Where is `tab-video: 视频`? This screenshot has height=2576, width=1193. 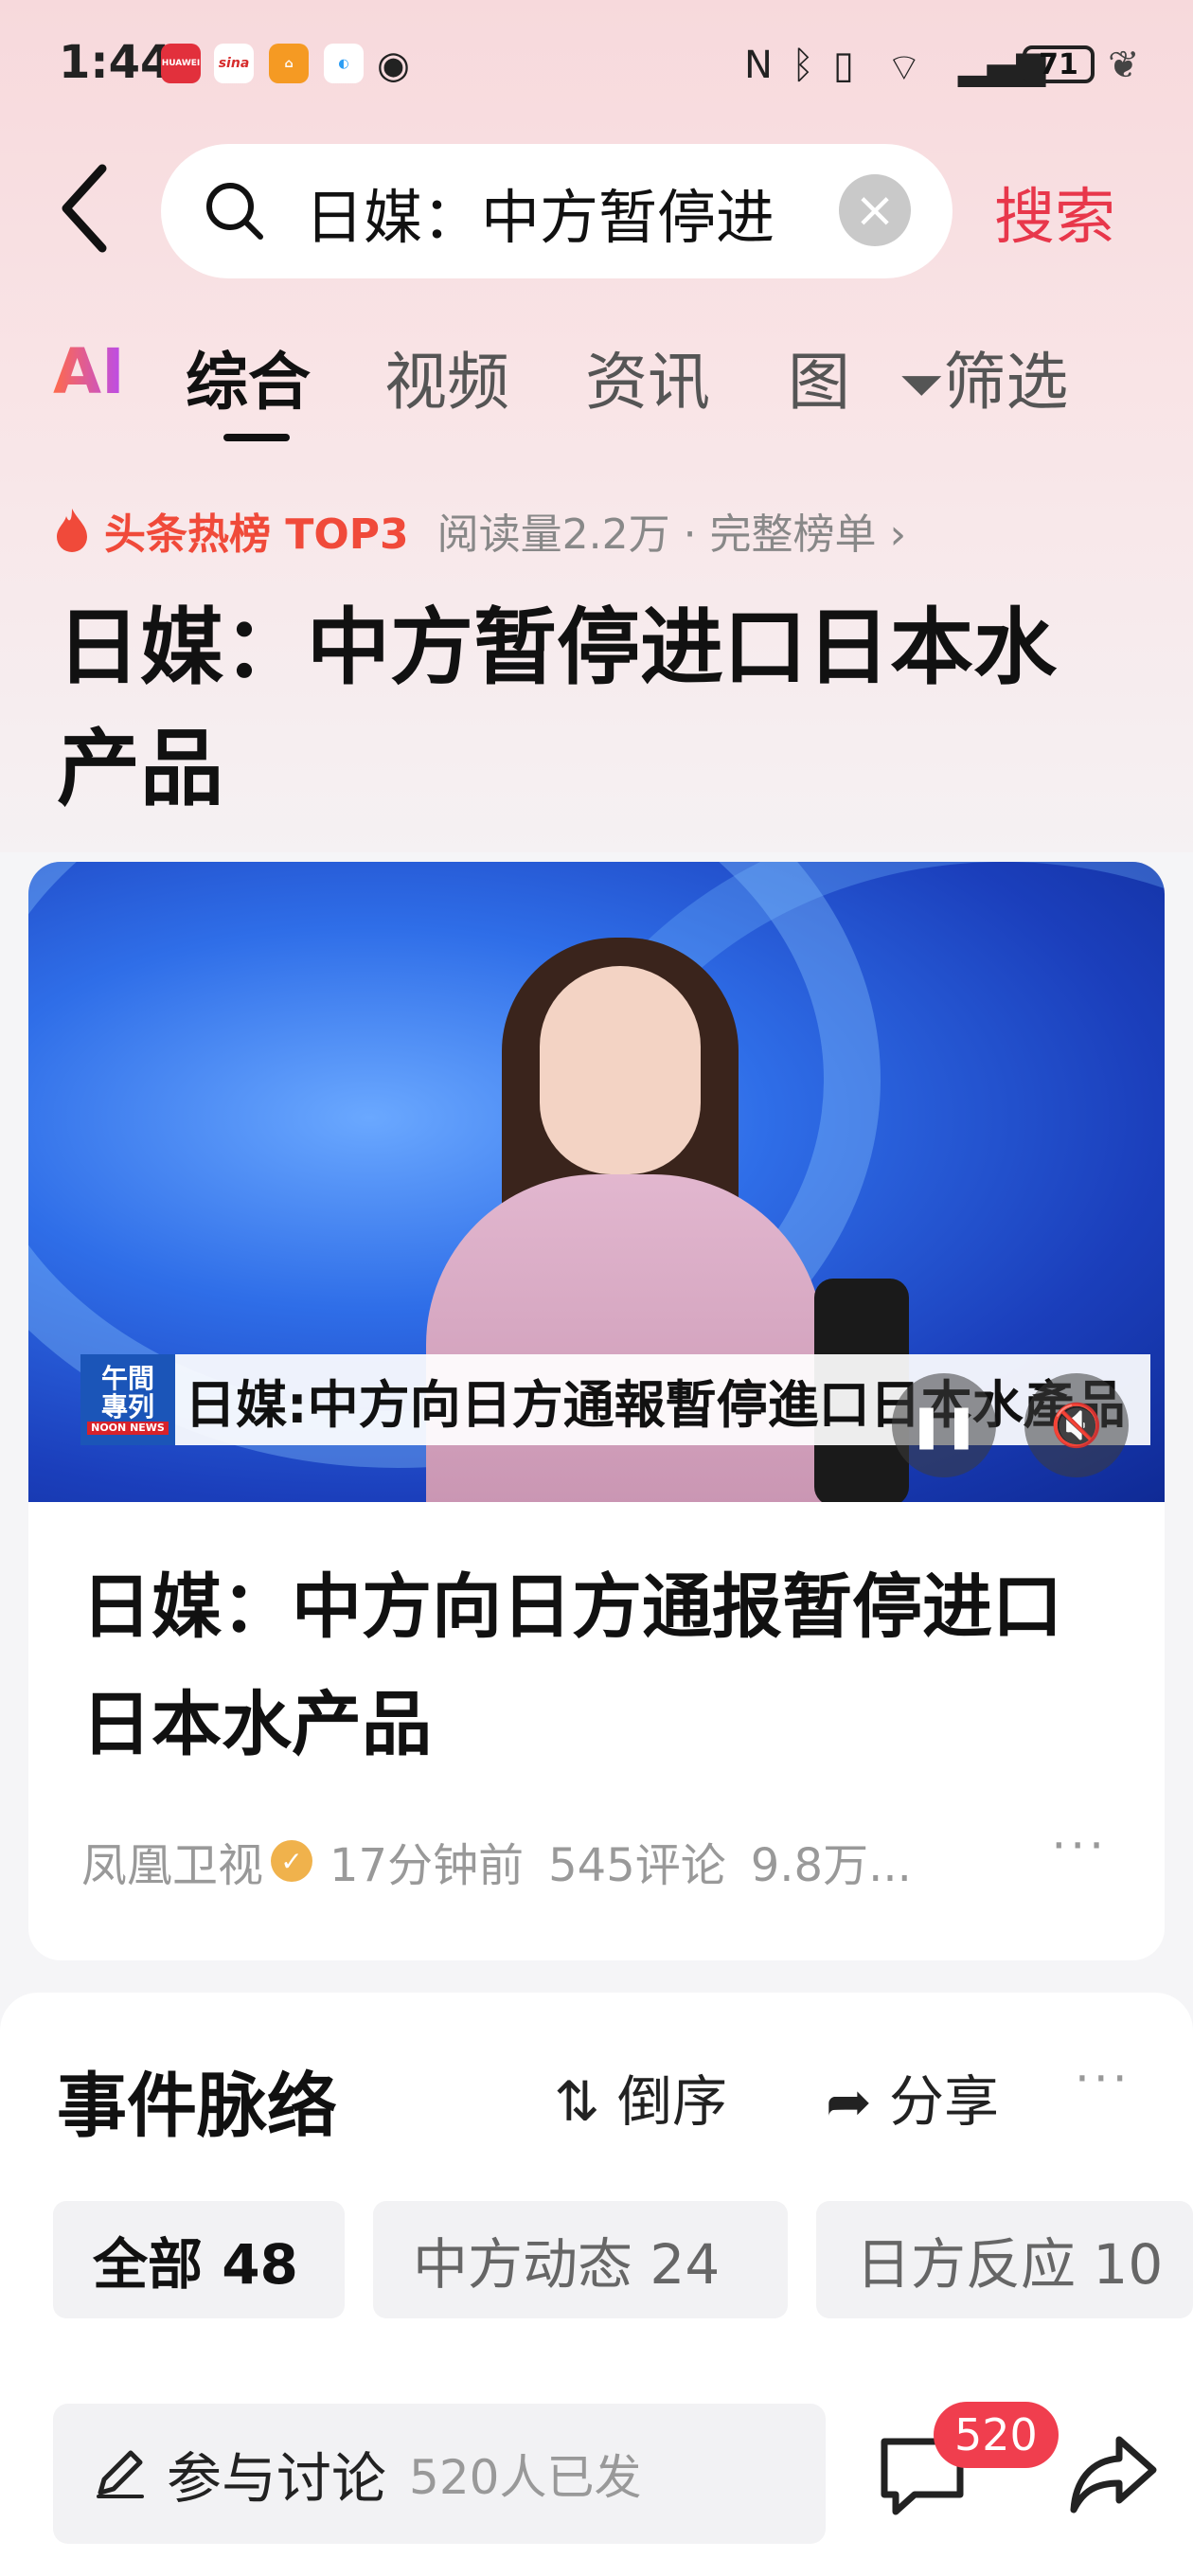 tab-video: 视频 is located at coordinates (446, 376).